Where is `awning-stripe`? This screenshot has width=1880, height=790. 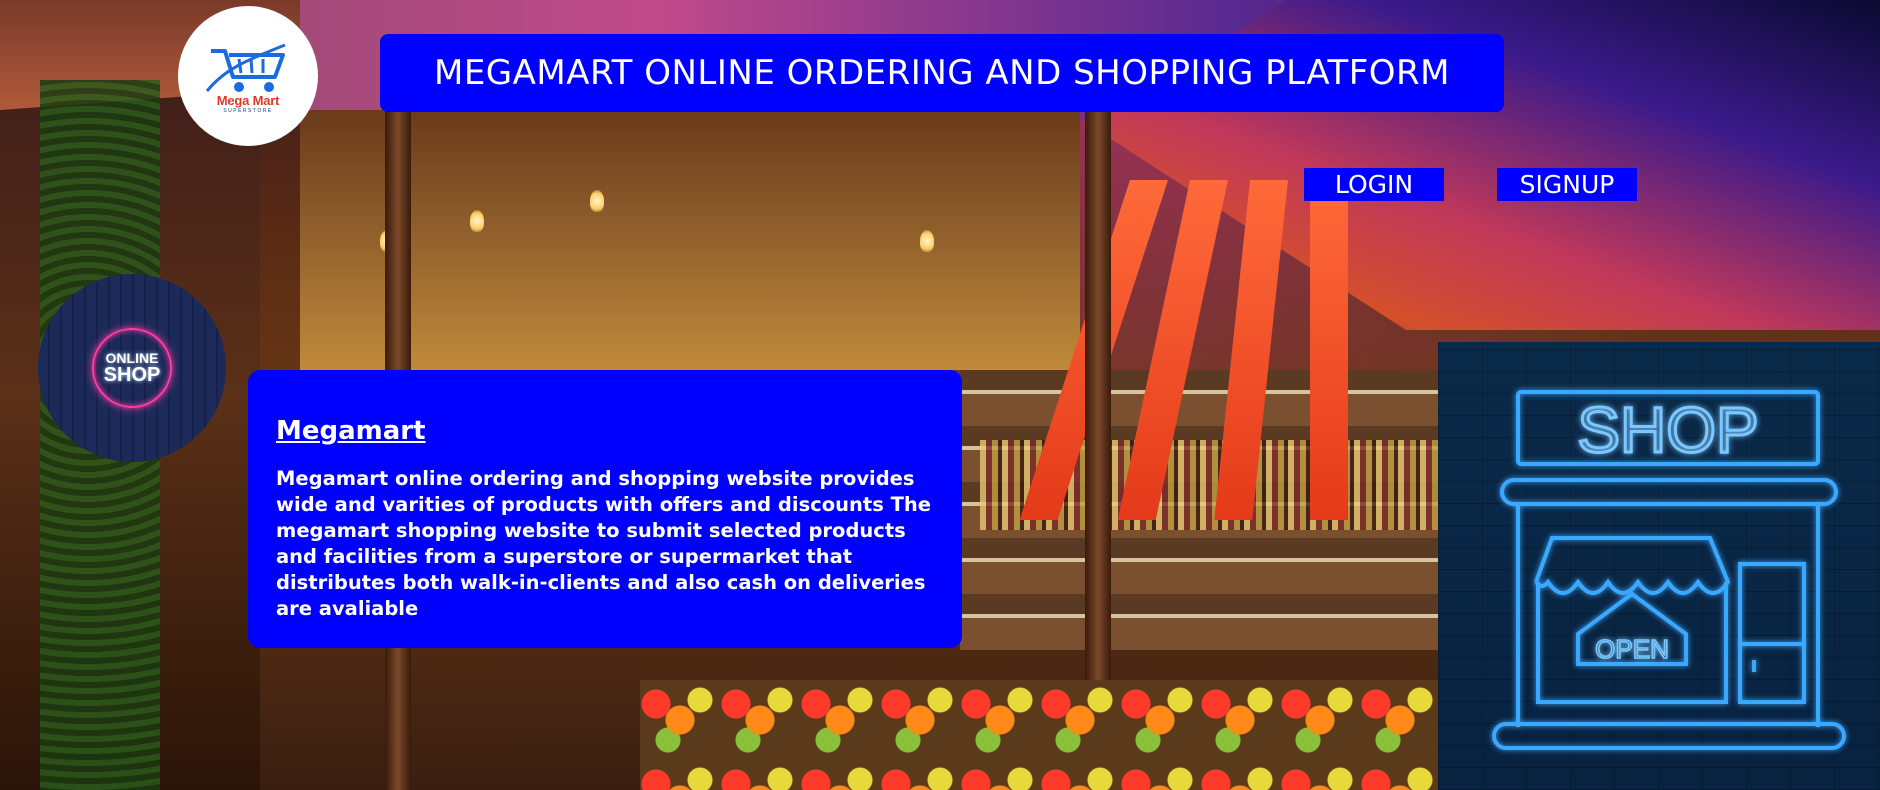 awning-stripe is located at coordinates (1329, 350).